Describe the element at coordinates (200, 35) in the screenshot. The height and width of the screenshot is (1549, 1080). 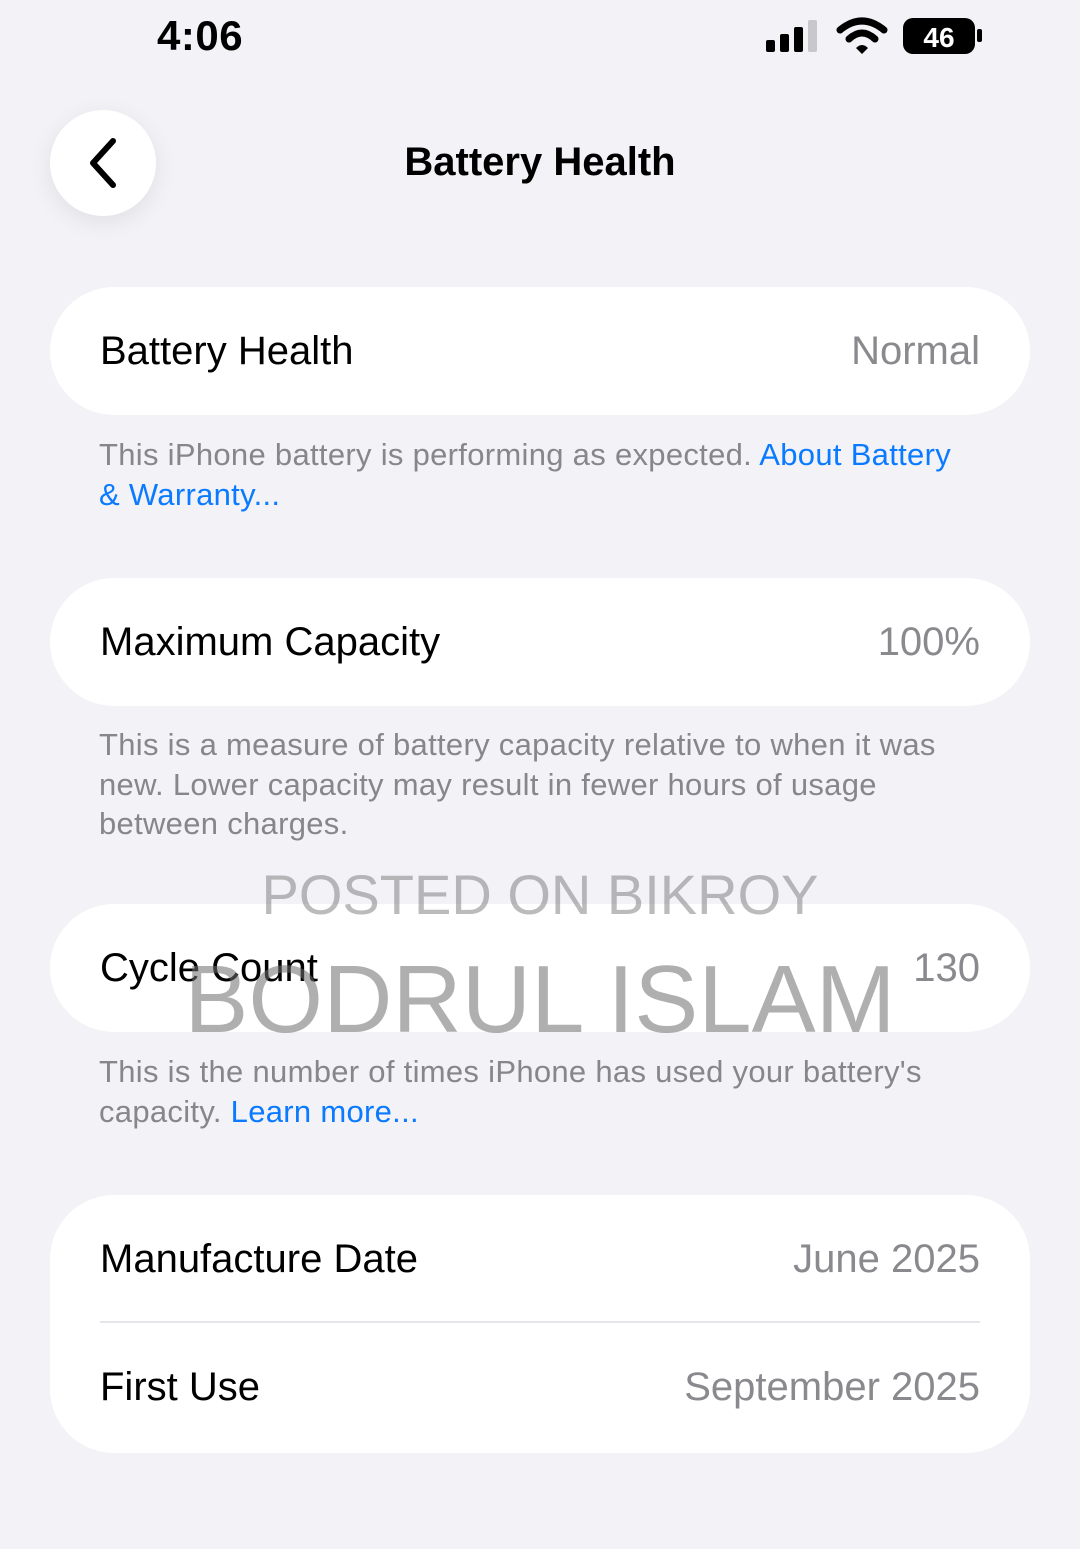
I see `status-time: 4:06` at that location.